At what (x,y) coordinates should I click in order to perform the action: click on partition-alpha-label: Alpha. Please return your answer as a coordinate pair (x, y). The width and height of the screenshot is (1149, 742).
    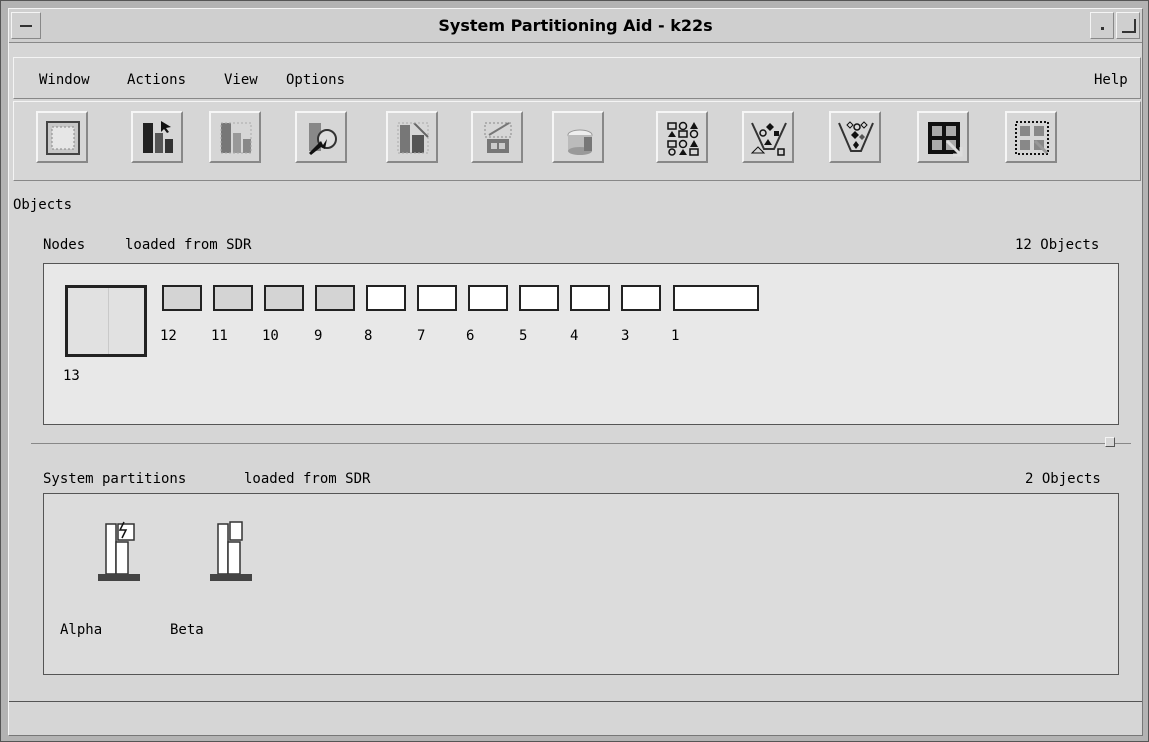
    Looking at the image, I should click on (81, 630).